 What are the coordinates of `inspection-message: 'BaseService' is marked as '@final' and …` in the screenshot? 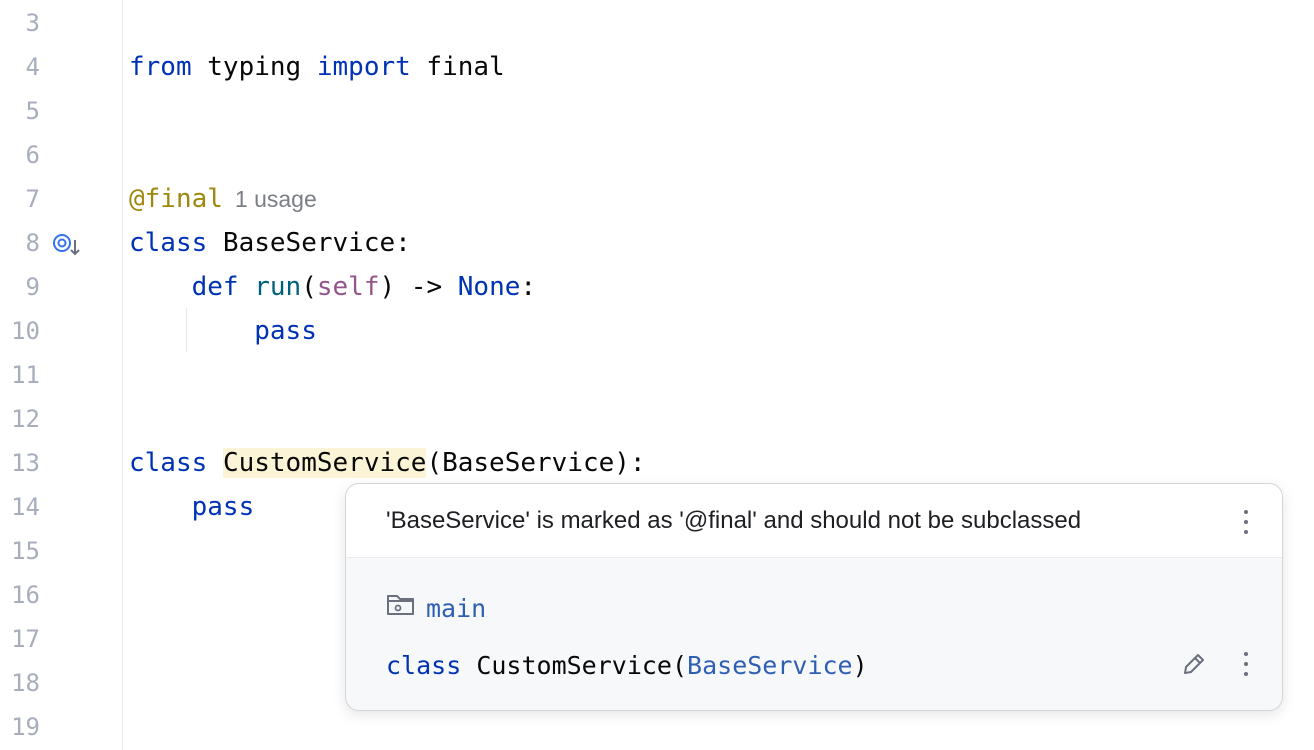 It's located at (734, 520).